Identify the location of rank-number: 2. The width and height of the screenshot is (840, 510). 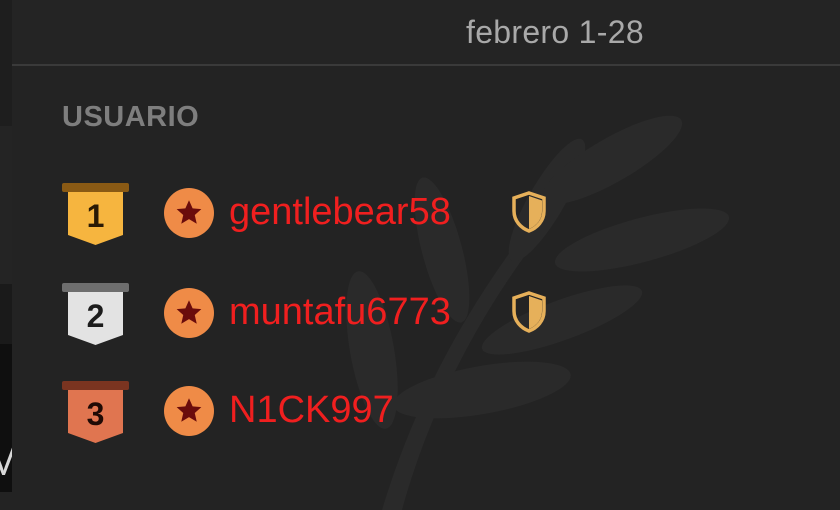
(96, 316).